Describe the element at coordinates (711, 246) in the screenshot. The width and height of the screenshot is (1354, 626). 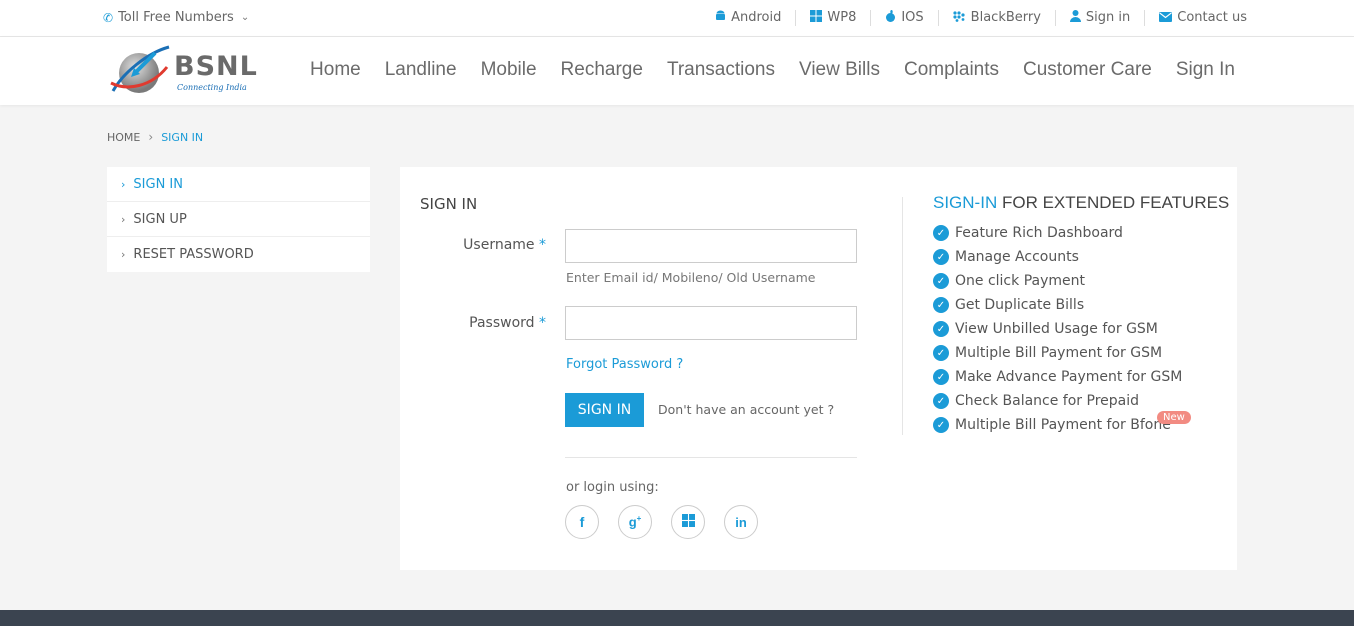
I see `username-input` at that location.